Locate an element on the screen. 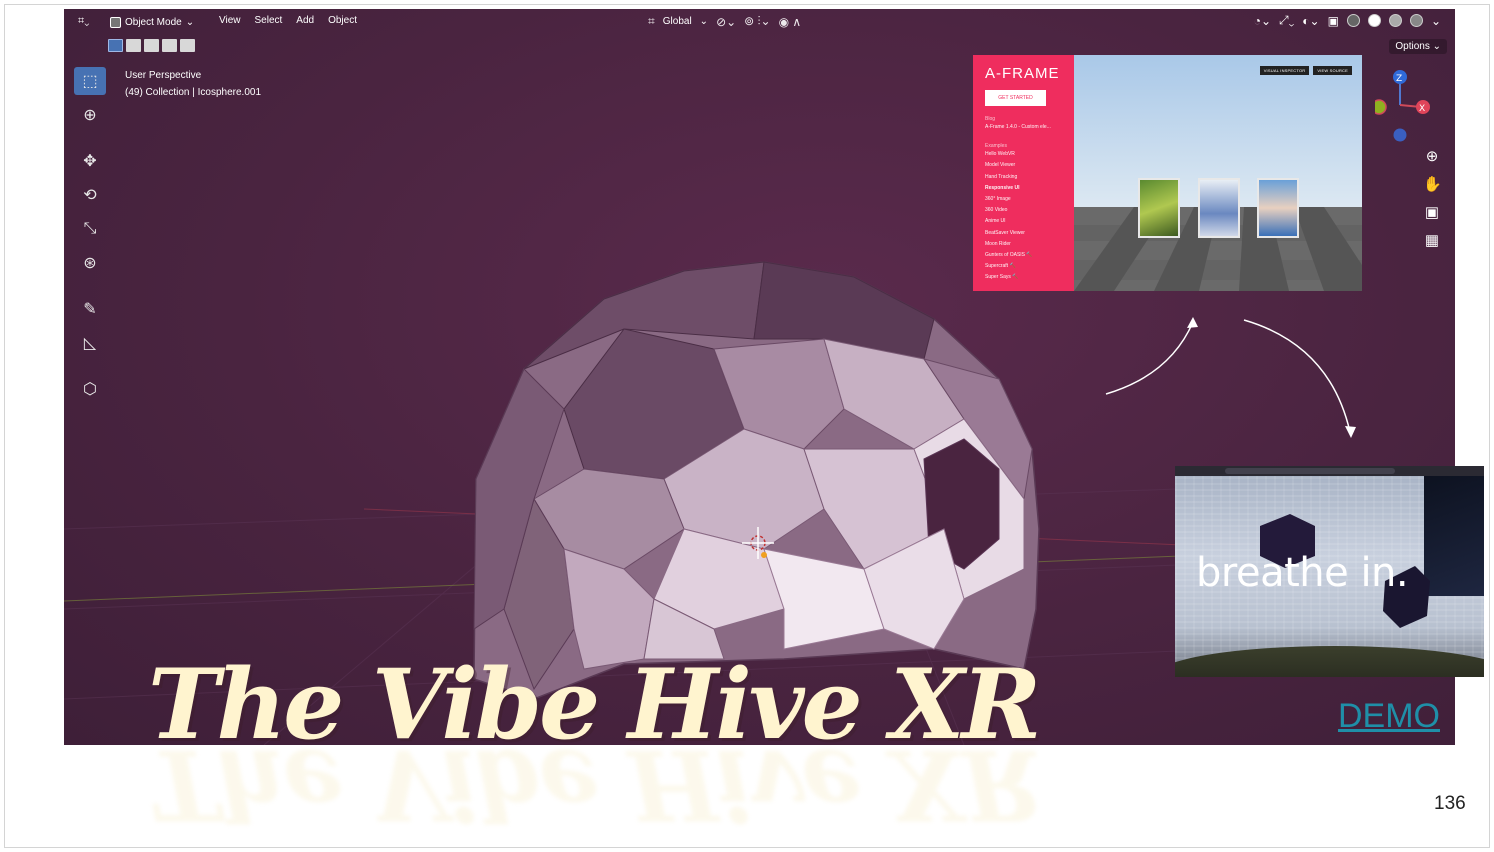 The height and width of the screenshot is (852, 1494). arrow-up-icon is located at coordinates (1149, 358).